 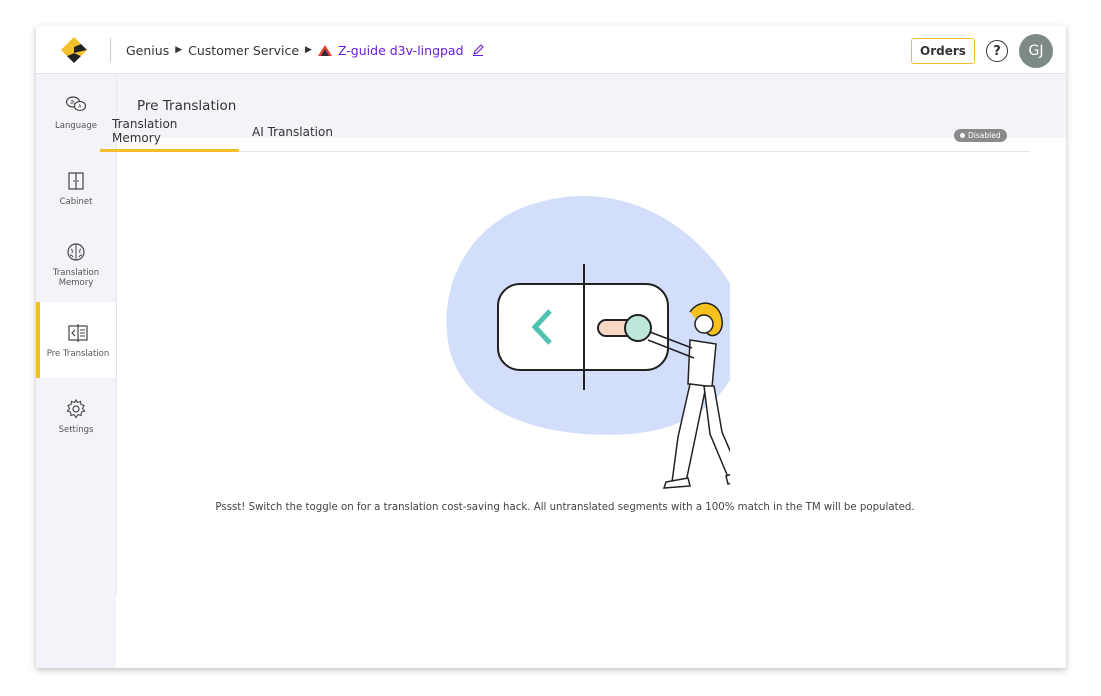 I want to click on sidebar-divider, so click(x=116, y=334).